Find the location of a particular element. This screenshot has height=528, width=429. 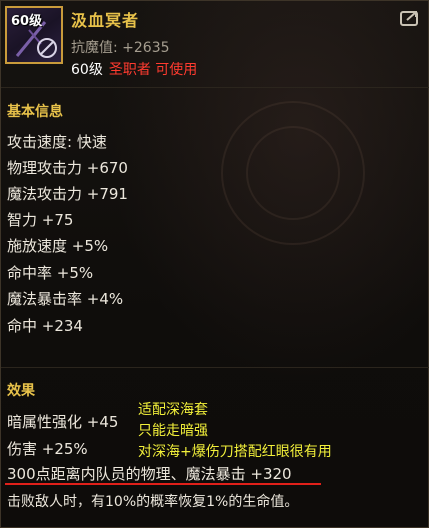

share-icon is located at coordinates (411, 18).